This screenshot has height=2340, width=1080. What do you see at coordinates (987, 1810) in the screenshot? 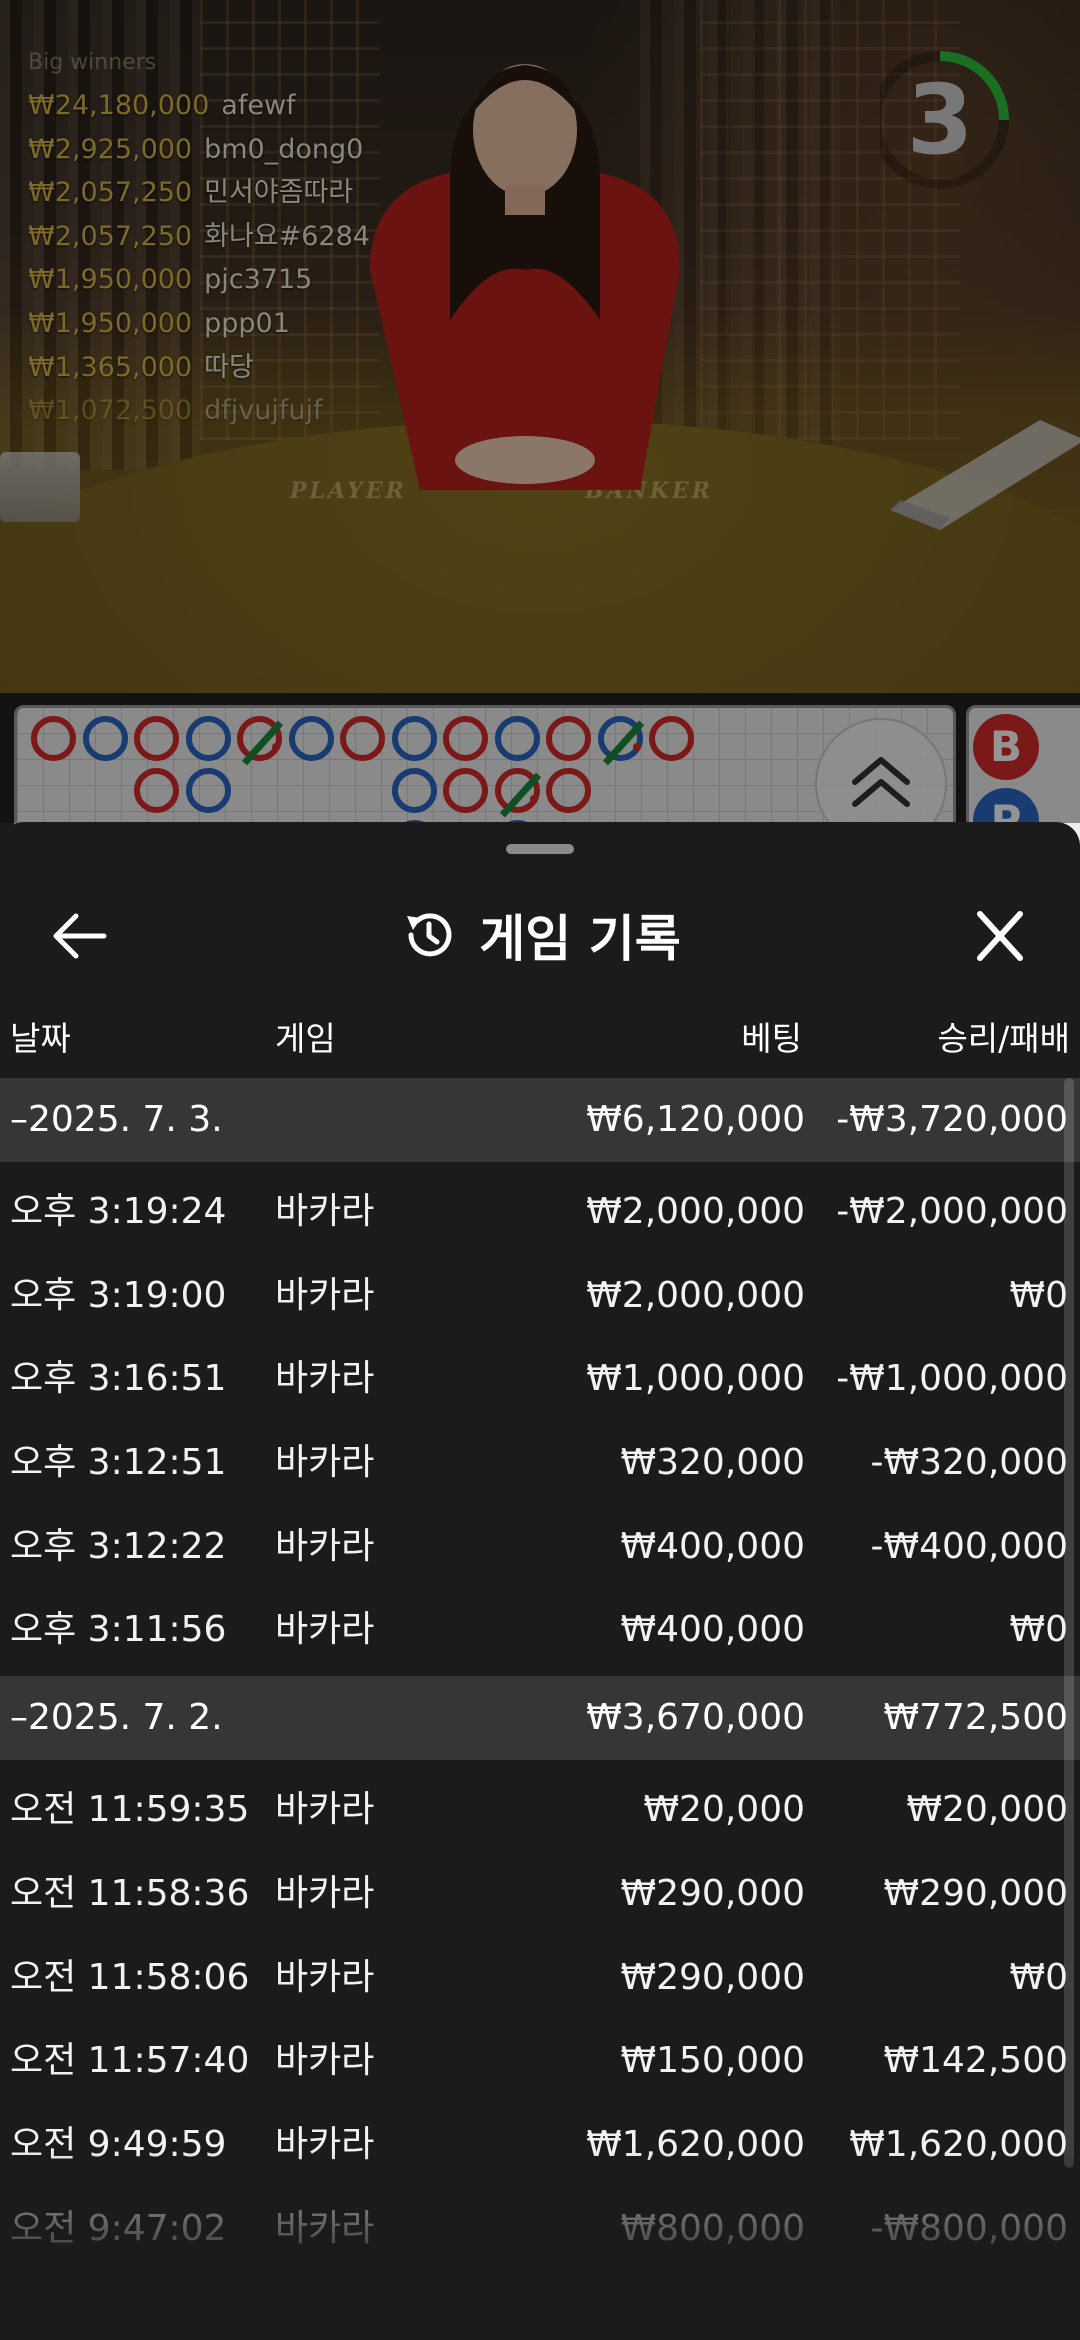
I see `record-result: ₩20,000` at bounding box center [987, 1810].